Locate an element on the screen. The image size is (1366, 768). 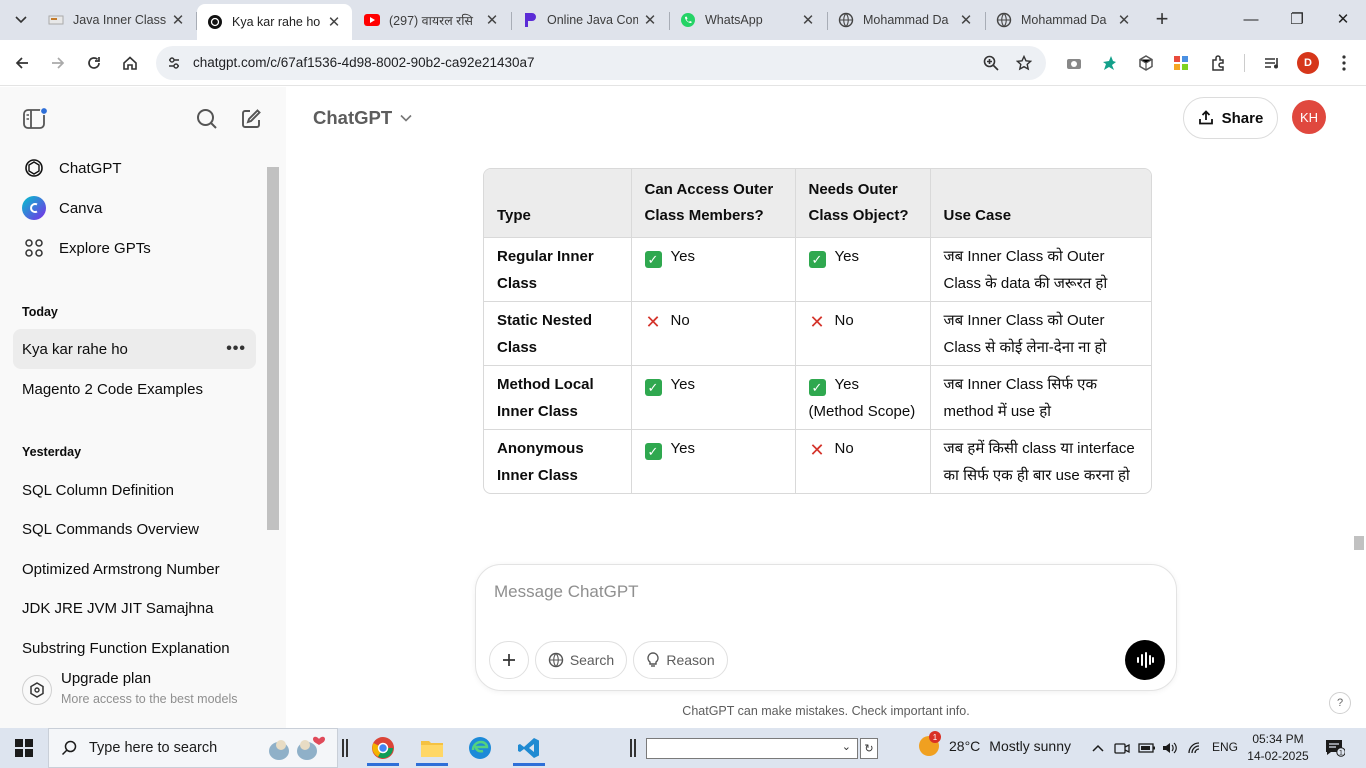
sidebar-scrollbar is located at coordinates (273, 392).